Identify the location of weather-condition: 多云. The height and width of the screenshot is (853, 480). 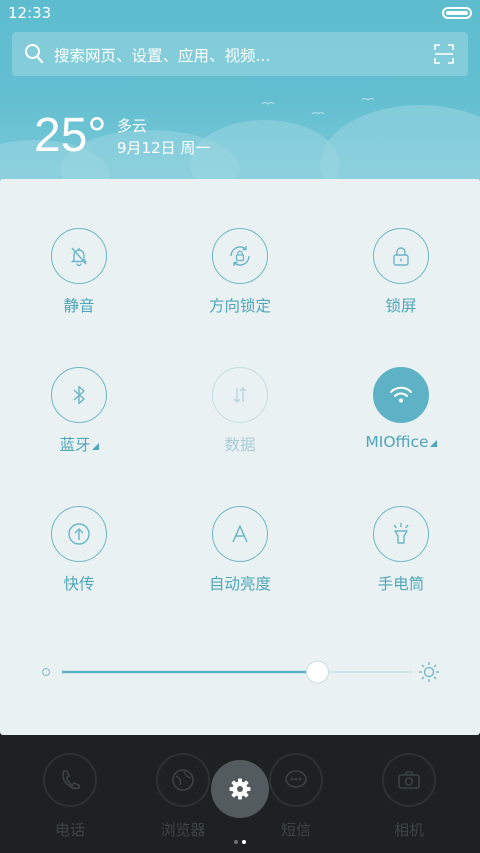
(132, 126).